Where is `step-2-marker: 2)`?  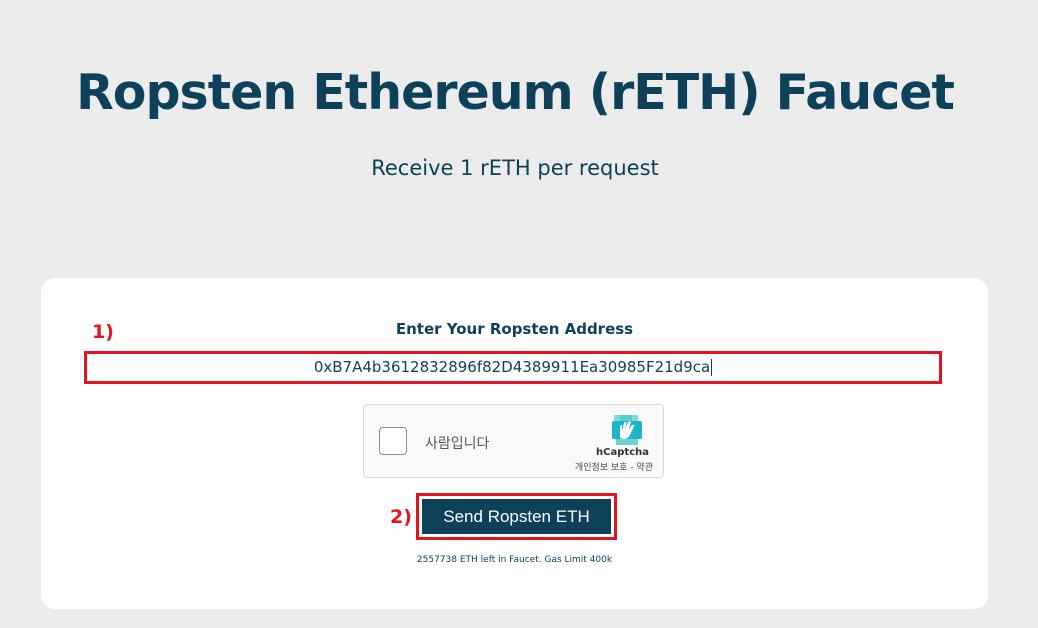 step-2-marker: 2) is located at coordinates (401, 517).